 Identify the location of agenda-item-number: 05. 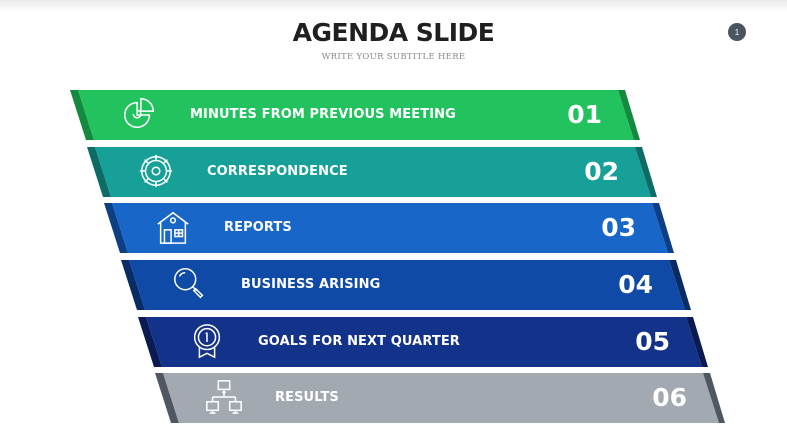
(652, 341).